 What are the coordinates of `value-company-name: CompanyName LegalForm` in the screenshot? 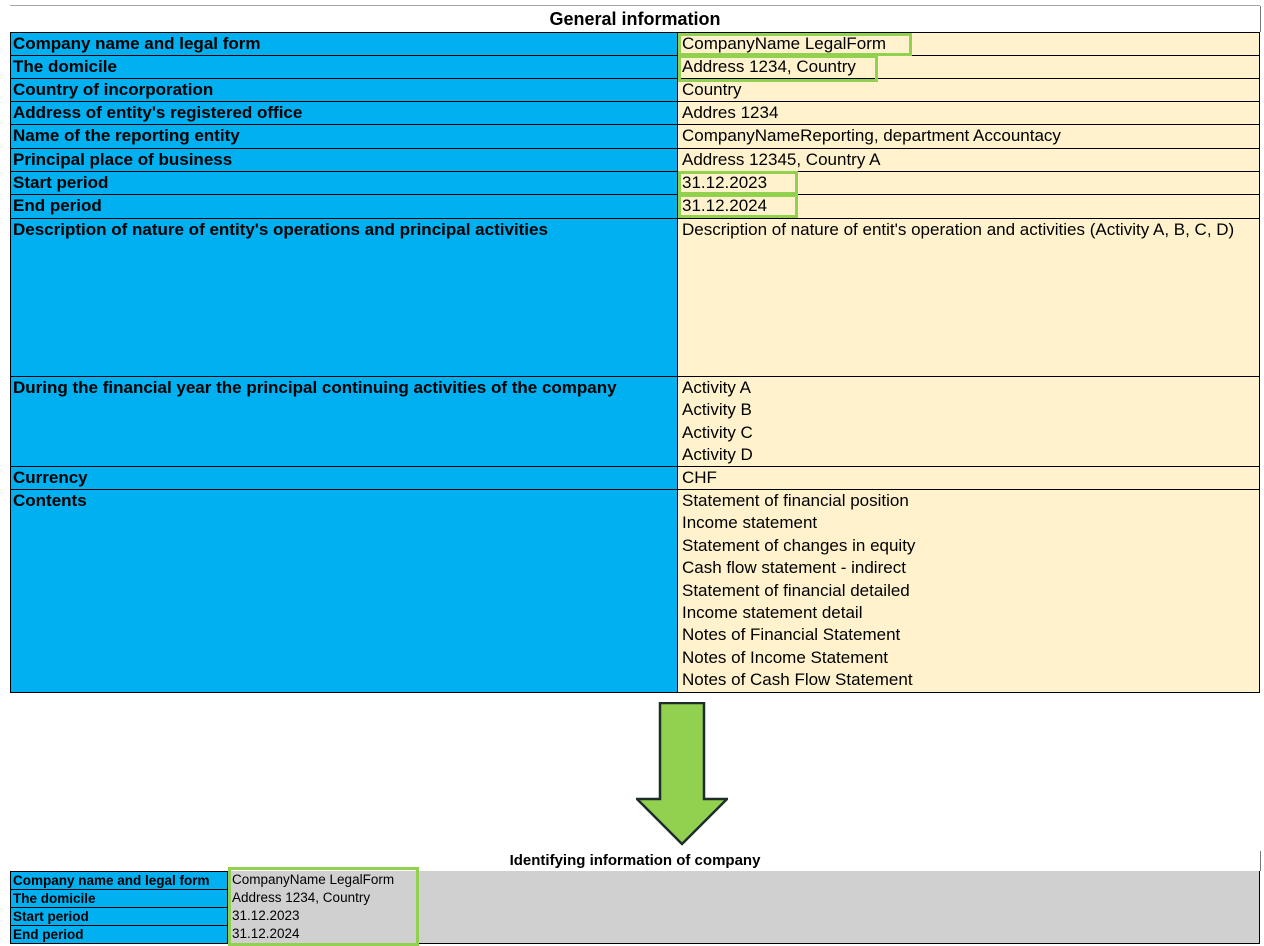 It's located at (969, 43).